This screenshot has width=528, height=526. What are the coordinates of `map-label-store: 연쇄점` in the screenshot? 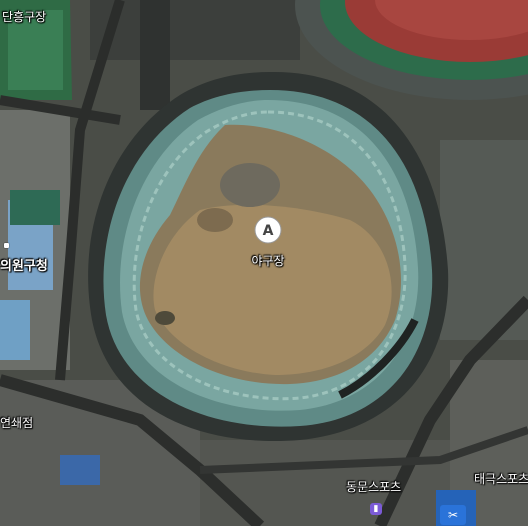 It's located at (16, 422).